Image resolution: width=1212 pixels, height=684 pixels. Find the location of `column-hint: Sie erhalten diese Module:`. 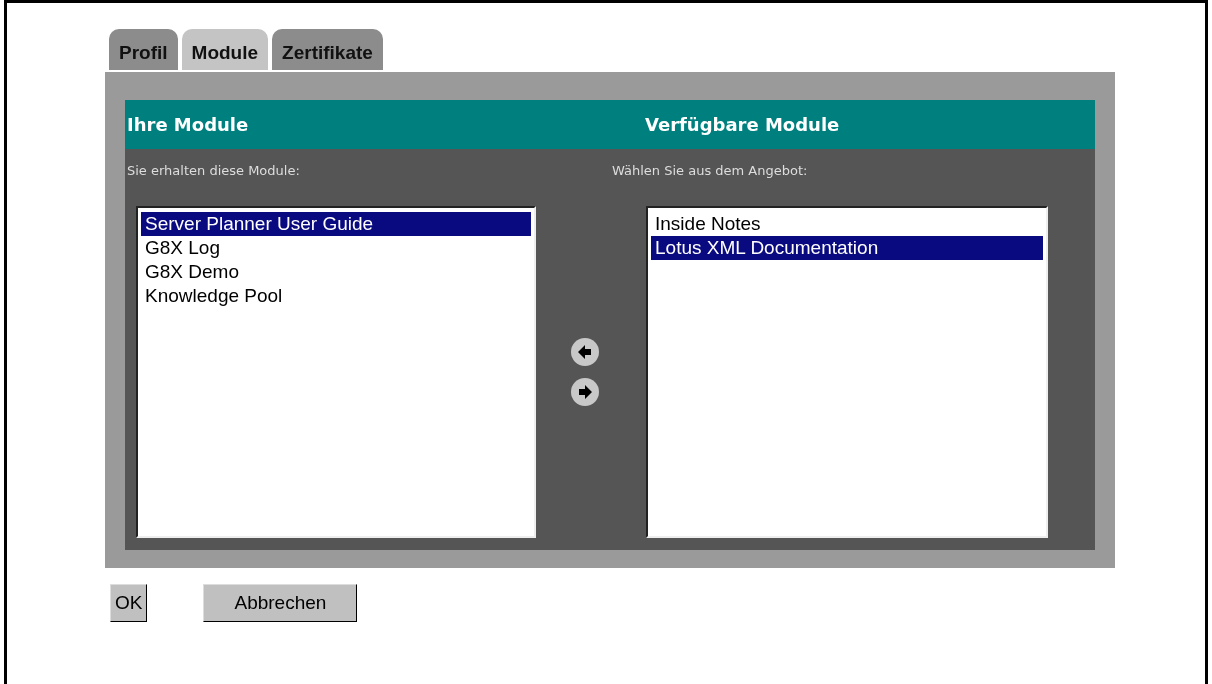

column-hint: Sie erhalten diese Module: is located at coordinates (213, 170).